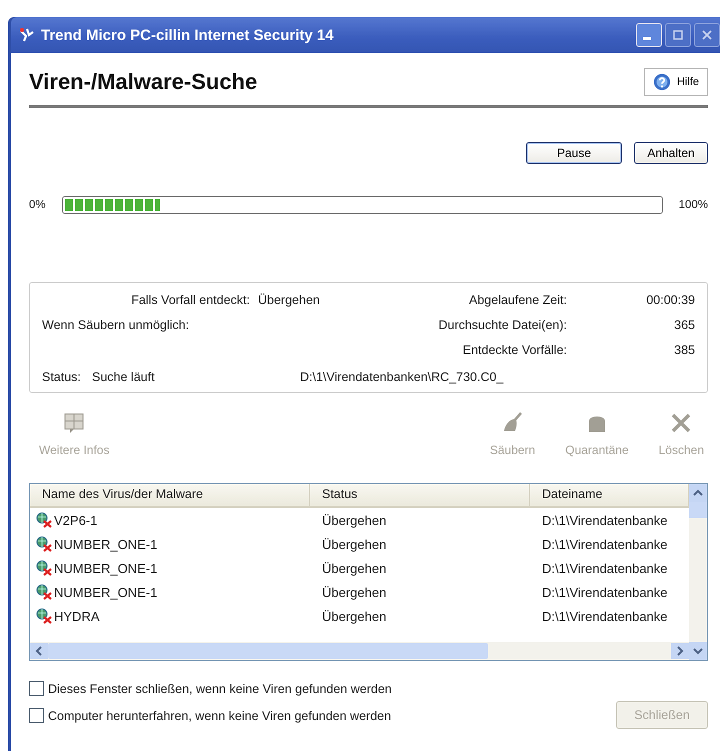 The image size is (720, 751). Describe the element at coordinates (27, 35) in the screenshot. I see `app-icon` at that location.